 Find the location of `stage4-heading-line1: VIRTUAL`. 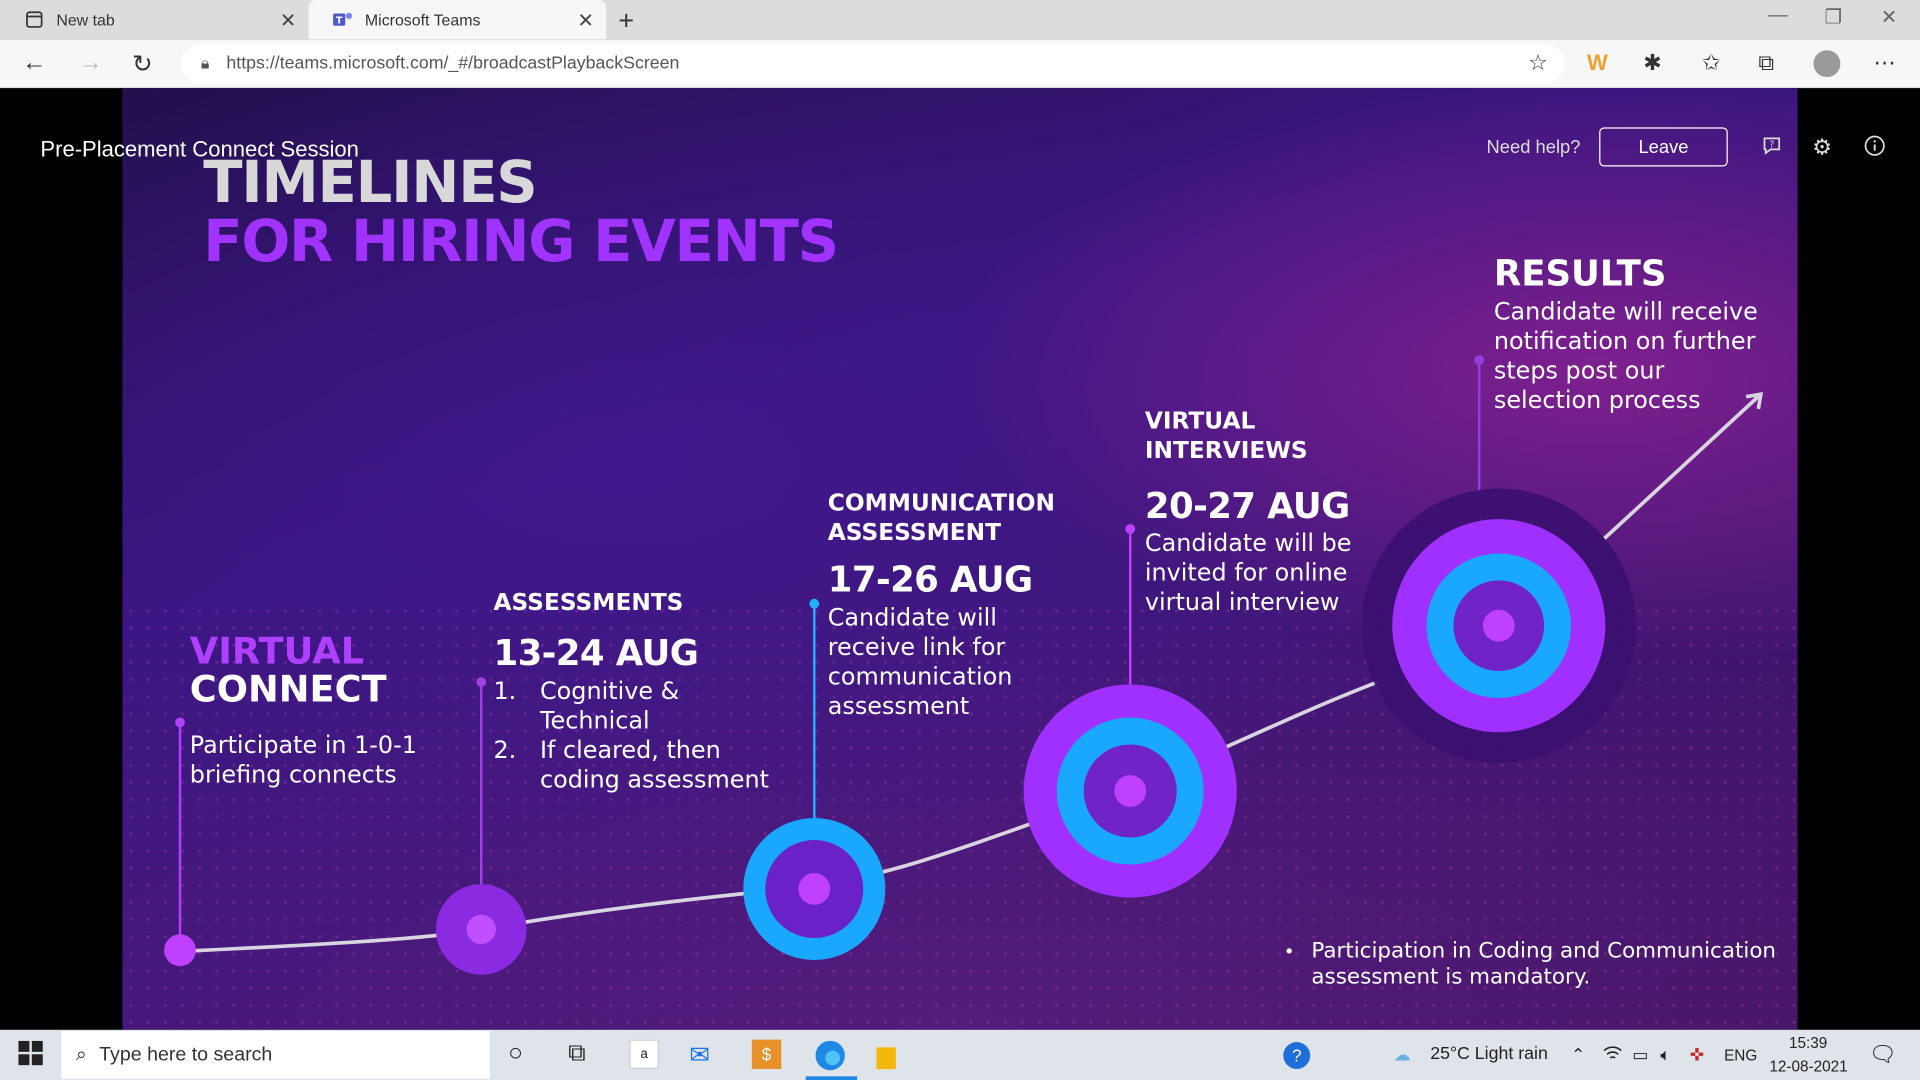

stage4-heading-line1: VIRTUAL is located at coordinates (1200, 421).